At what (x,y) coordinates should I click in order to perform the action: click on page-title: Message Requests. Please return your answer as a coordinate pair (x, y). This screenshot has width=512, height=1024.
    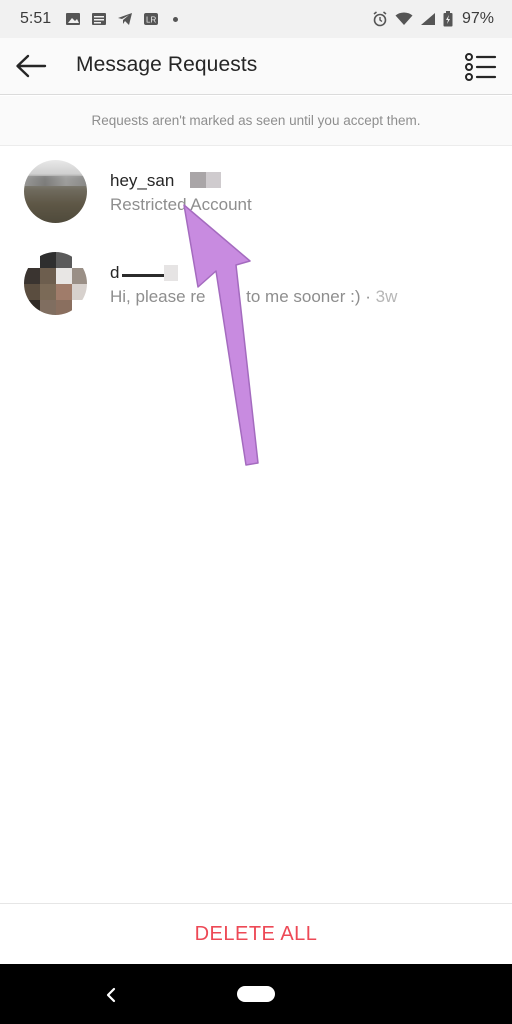
    Looking at the image, I should click on (167, 64).